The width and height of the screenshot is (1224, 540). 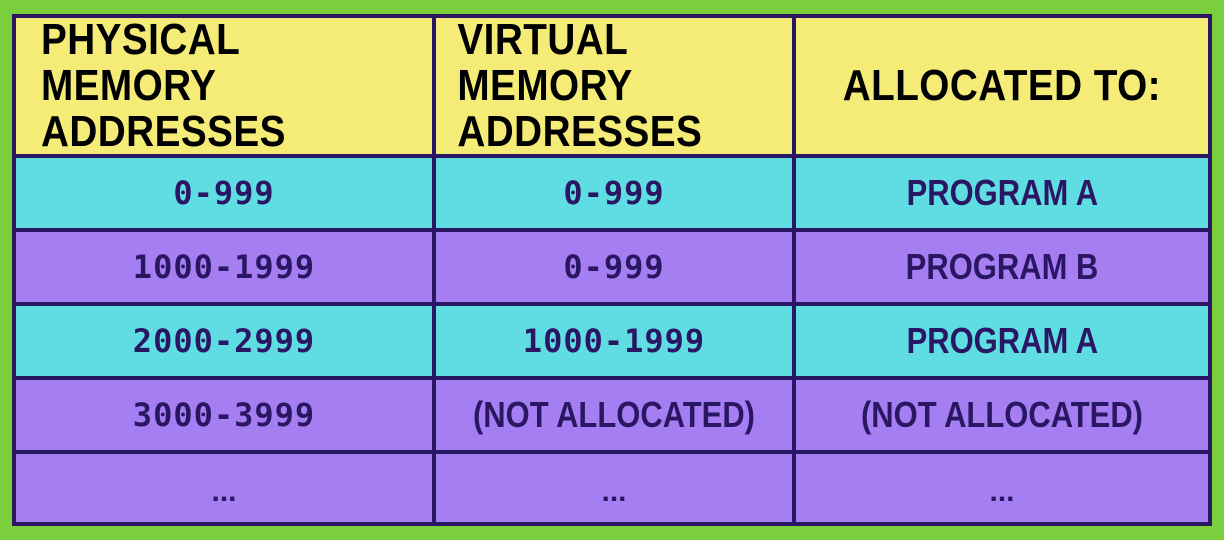 What do you see at coordinates (140, 64) in the screenshot?
I see `header-physical-line-1: PHYSICAL MEMORY` at bounding box center [140, 64].